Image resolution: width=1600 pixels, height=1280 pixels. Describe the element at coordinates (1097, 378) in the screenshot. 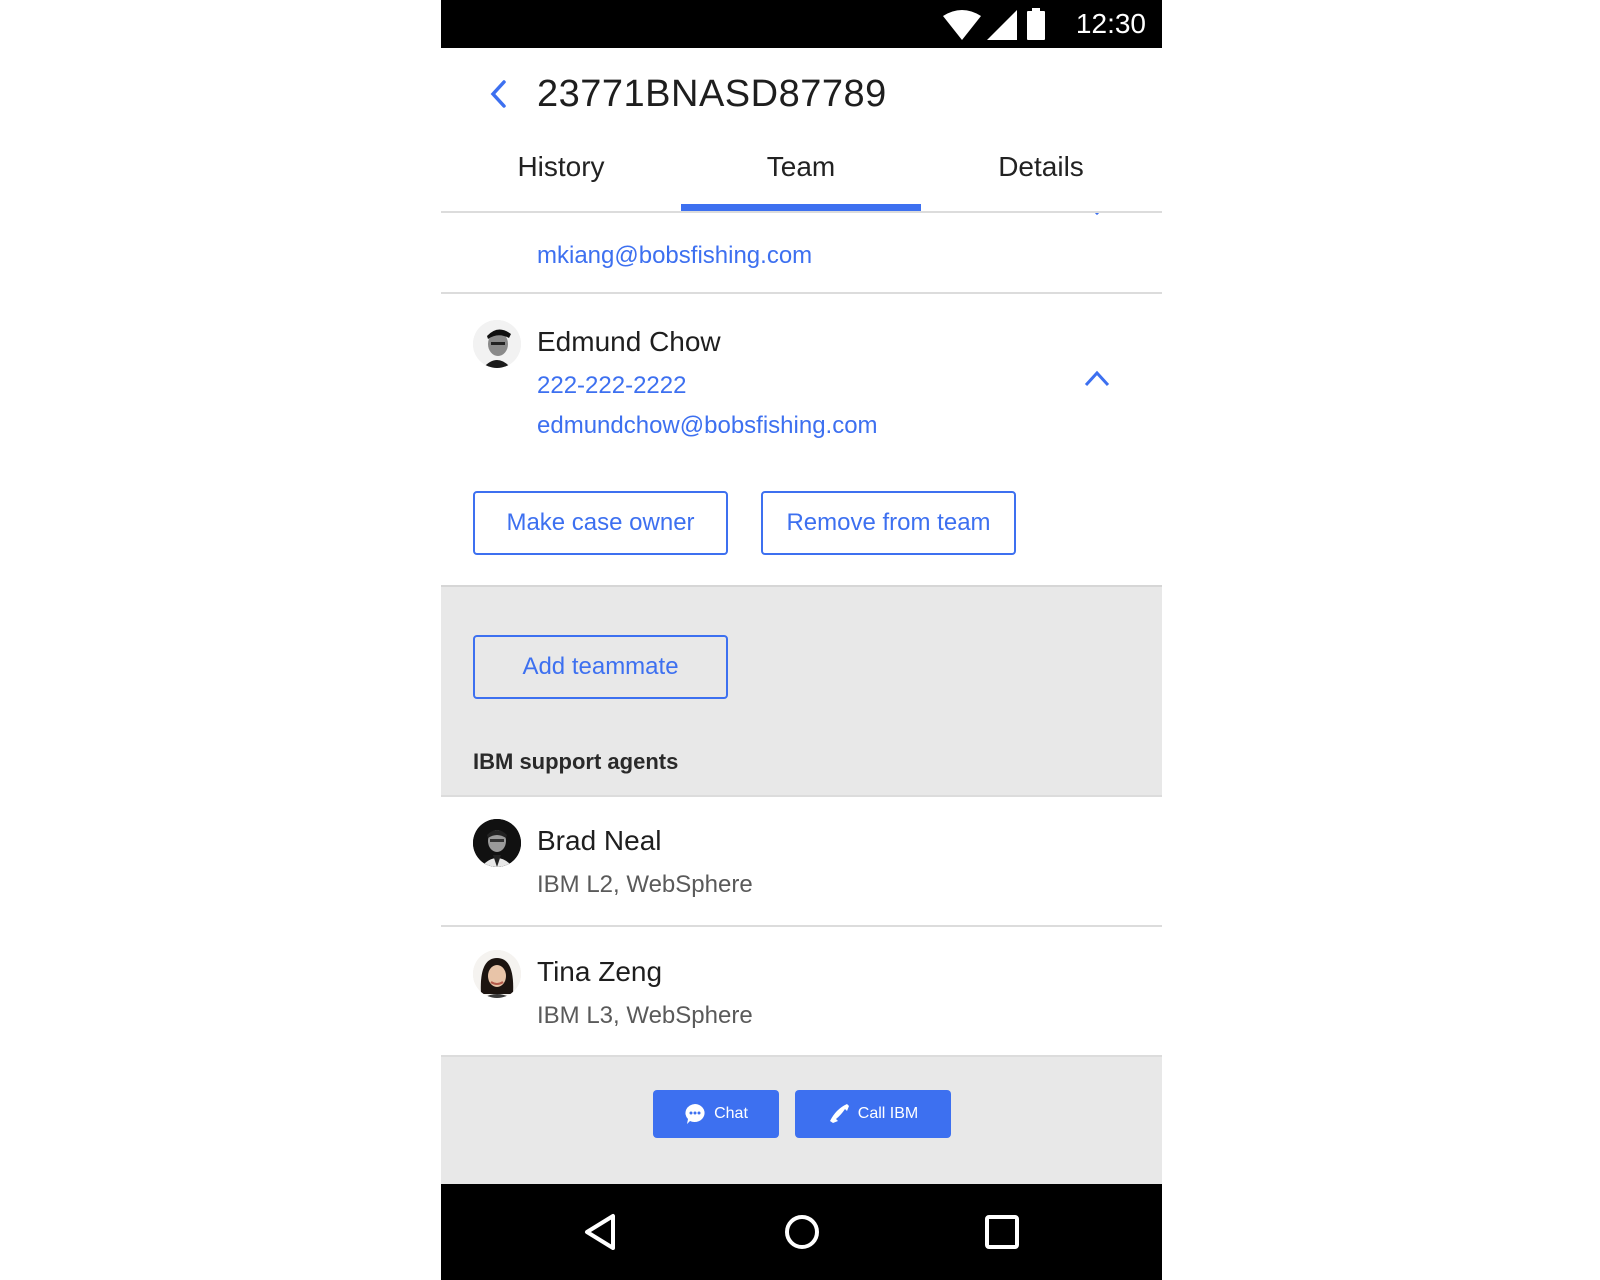

I see `chevron-up-icon` at that location.